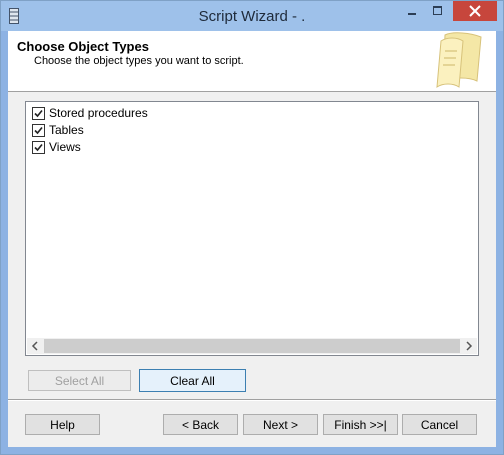 This screenshot has height=455, width=504. I want to click on select-all-button: Select All, so click(79, 380).